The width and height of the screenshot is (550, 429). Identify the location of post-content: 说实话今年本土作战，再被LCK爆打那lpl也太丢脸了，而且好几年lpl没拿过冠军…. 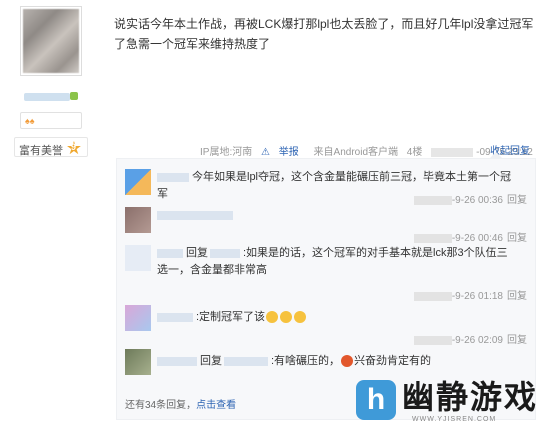
(324, 34).